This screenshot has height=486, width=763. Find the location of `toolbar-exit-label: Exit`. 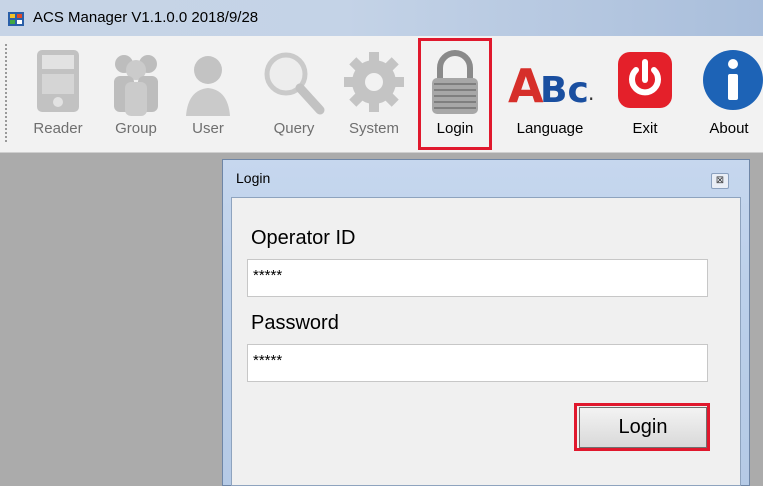

toolbar-exit-label: Exit is located at coordinates (645, 128).